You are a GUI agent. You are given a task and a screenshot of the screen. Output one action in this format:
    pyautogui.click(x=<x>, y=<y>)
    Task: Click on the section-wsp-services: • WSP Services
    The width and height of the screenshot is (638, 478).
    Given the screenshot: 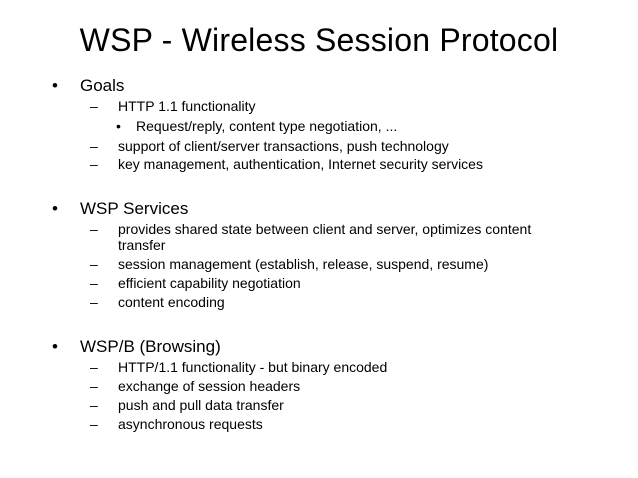 What is the action you would take?
    pyautogui.click(x=120, y=209)
    